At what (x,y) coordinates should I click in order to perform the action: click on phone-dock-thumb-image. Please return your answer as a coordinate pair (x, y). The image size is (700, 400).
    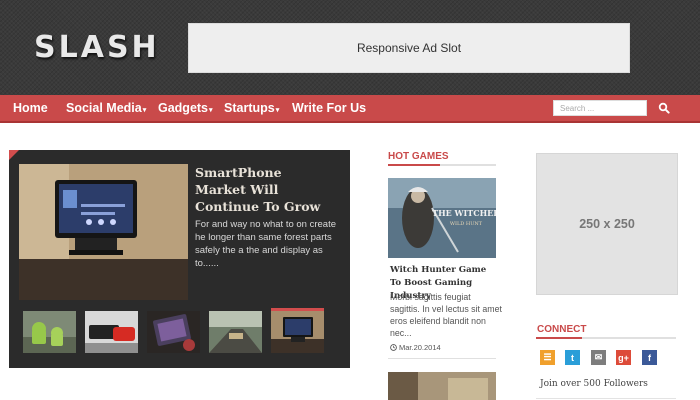
    Looking at the image, I should click on (297, 332).